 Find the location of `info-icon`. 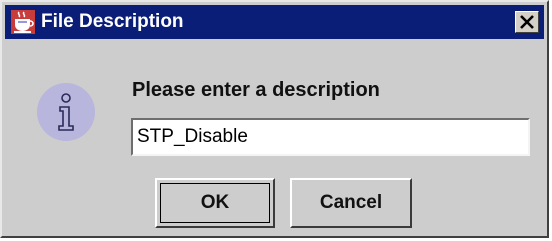

info-icon is located at coordinates (66, 112).